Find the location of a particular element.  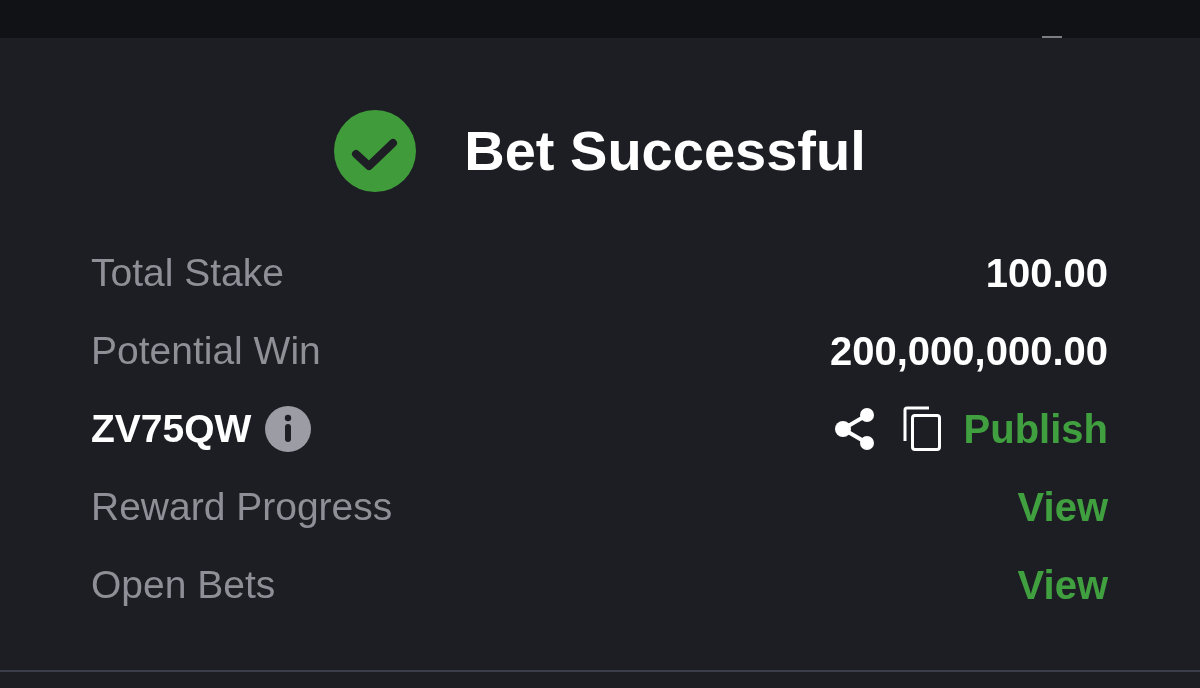

publish-link: Publish is located at coordinates (1035, 429).